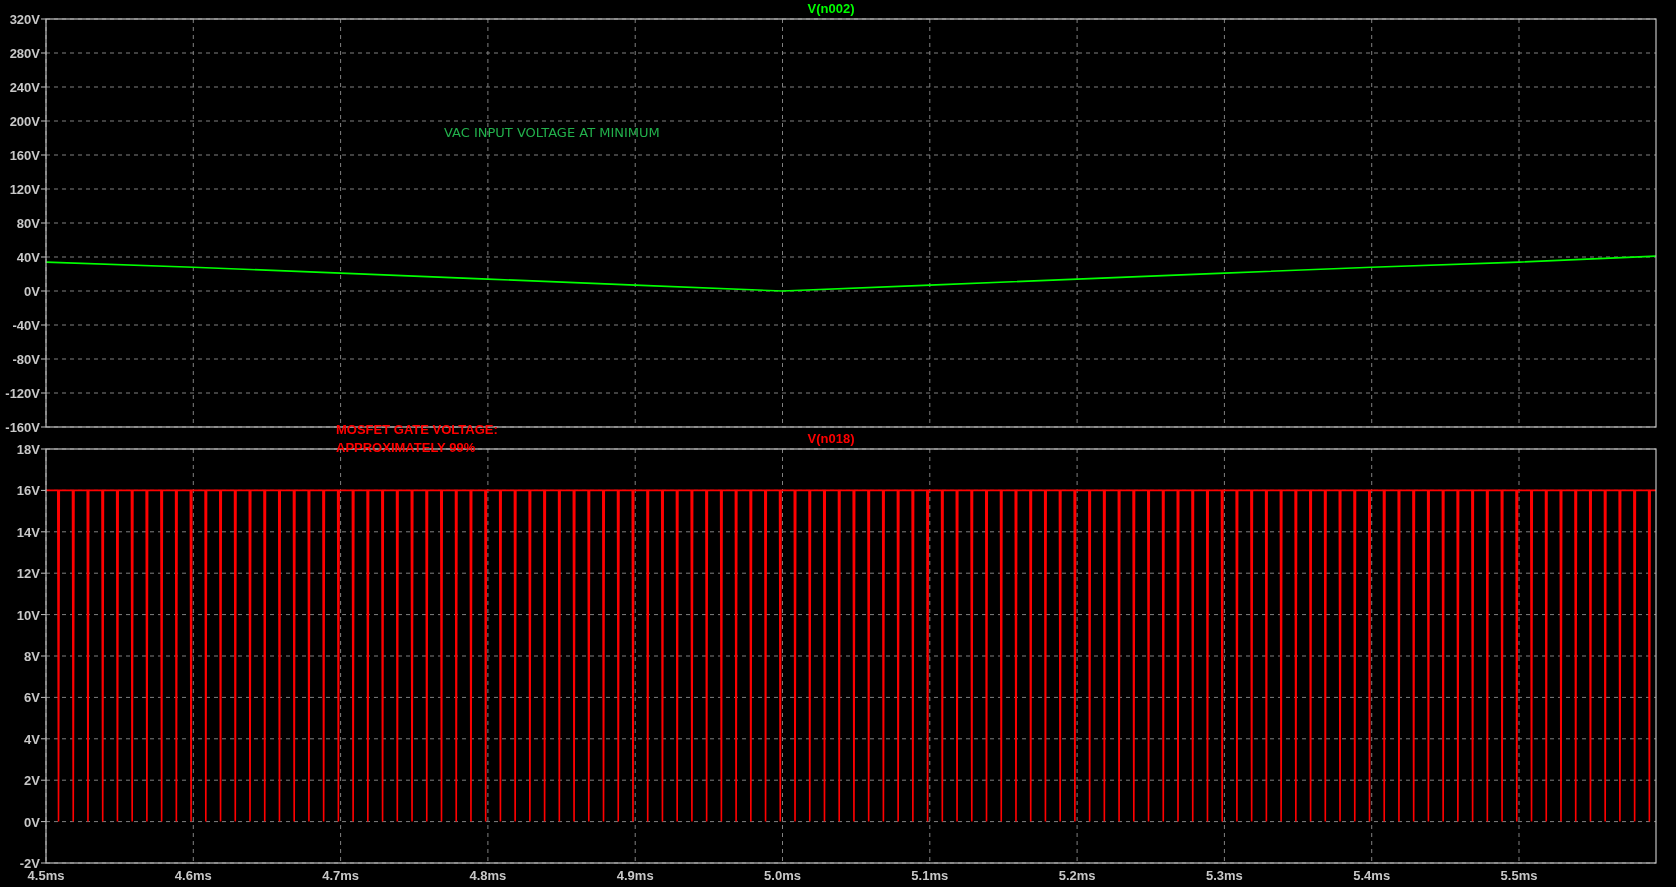 Image resolution: width=1676 pixels, height=887 pixels. What do you see at coordinates (29, 863) in the screenshot?
I see `axis-tick-label: -2V` at bounding box center [29, 863].